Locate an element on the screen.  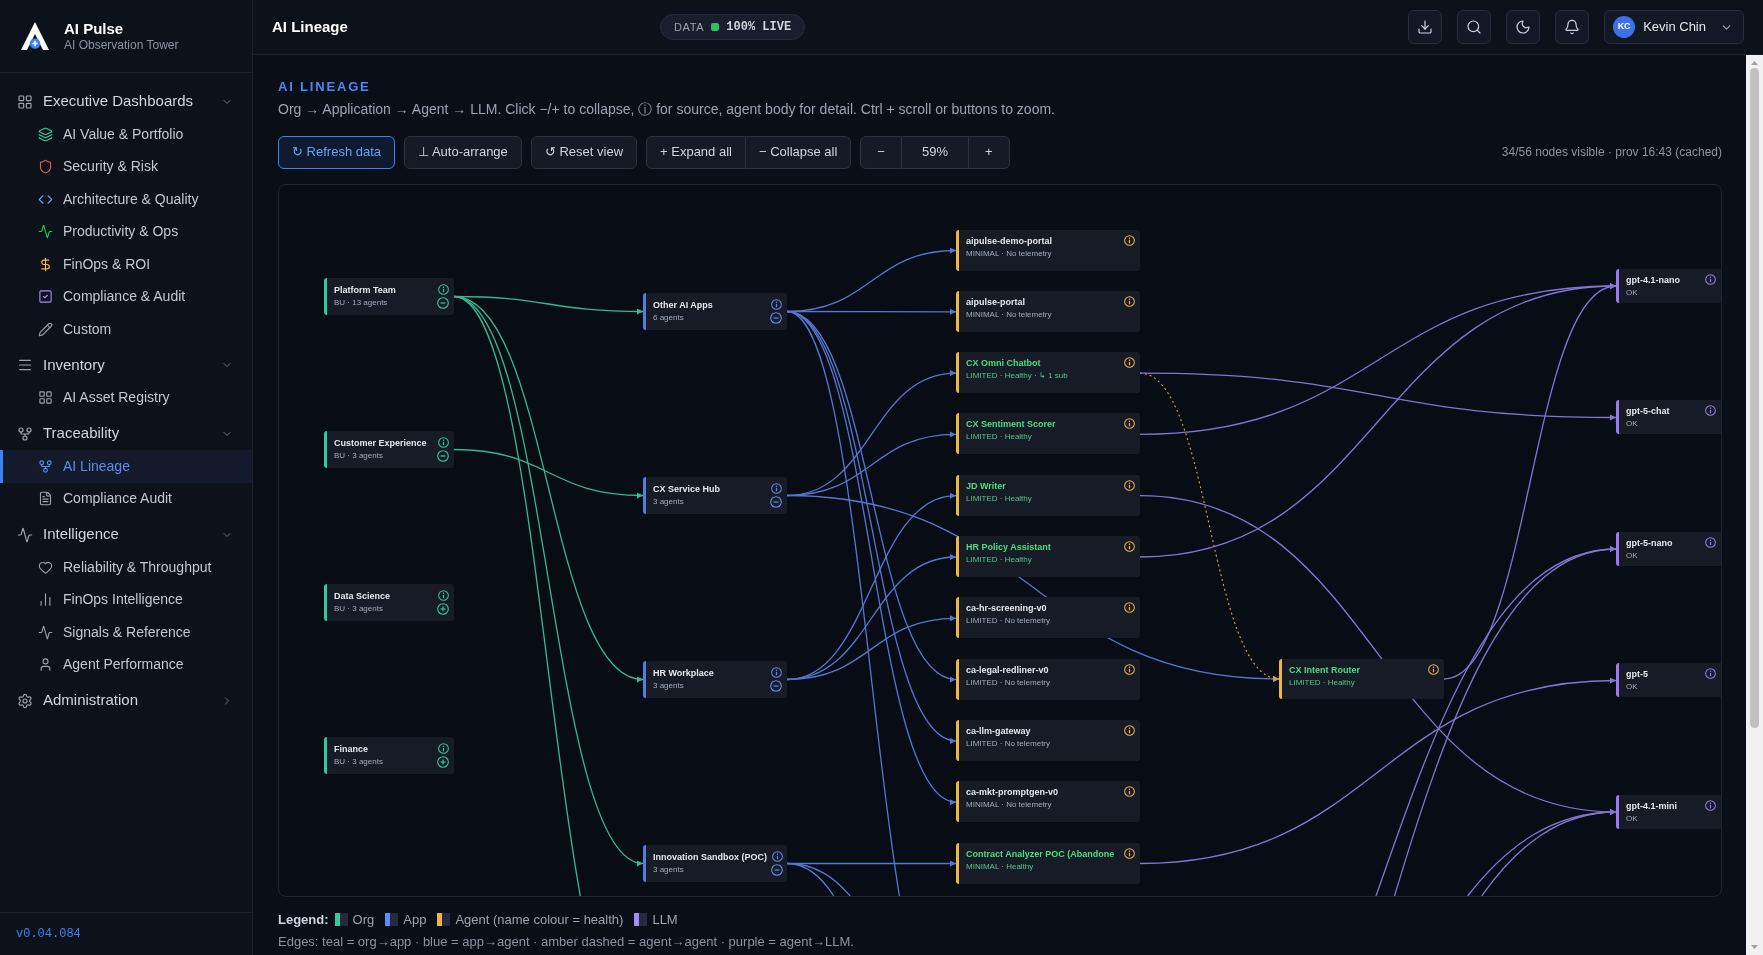
shield-icon is located at coordinates (45, 167).